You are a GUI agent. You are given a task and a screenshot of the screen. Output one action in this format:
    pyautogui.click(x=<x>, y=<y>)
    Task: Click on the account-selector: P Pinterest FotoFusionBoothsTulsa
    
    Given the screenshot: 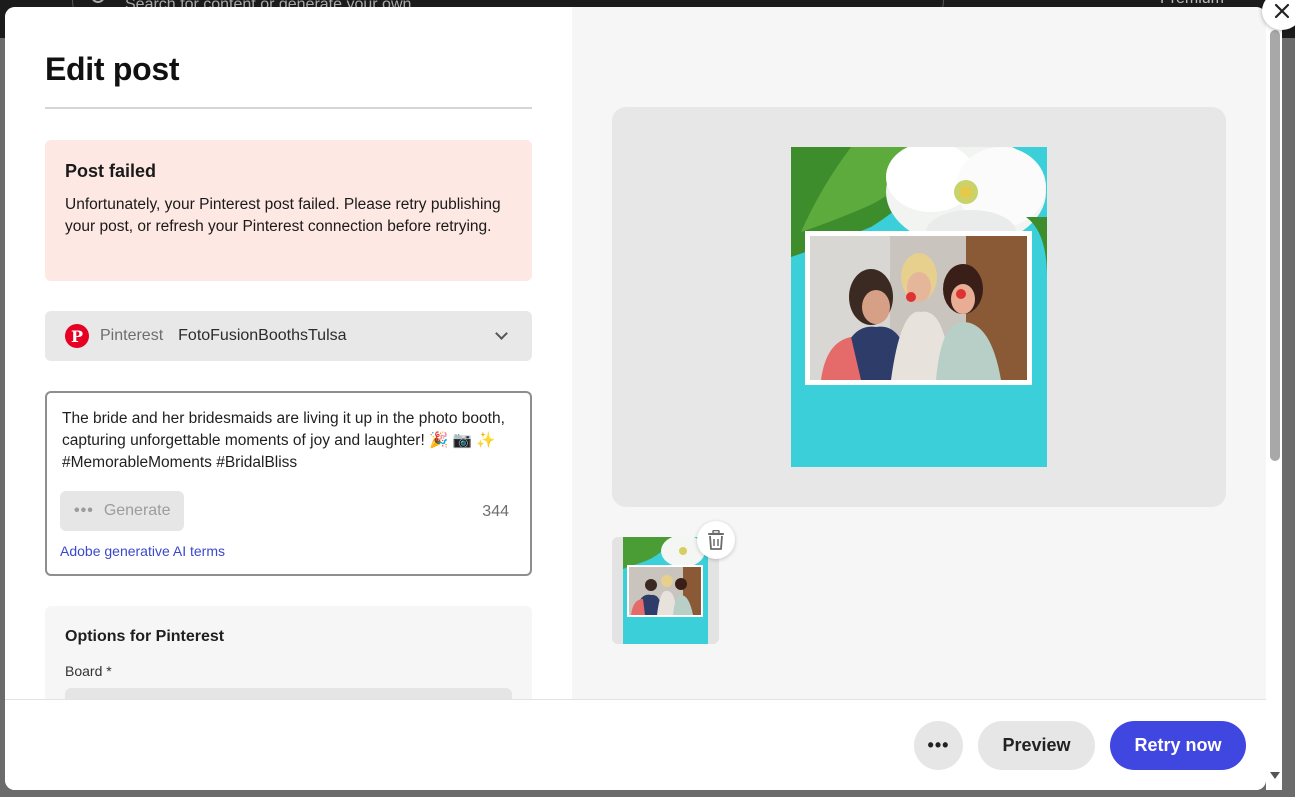 What is the action you would take?
    pyautogui.click(x=288, y=336)
    